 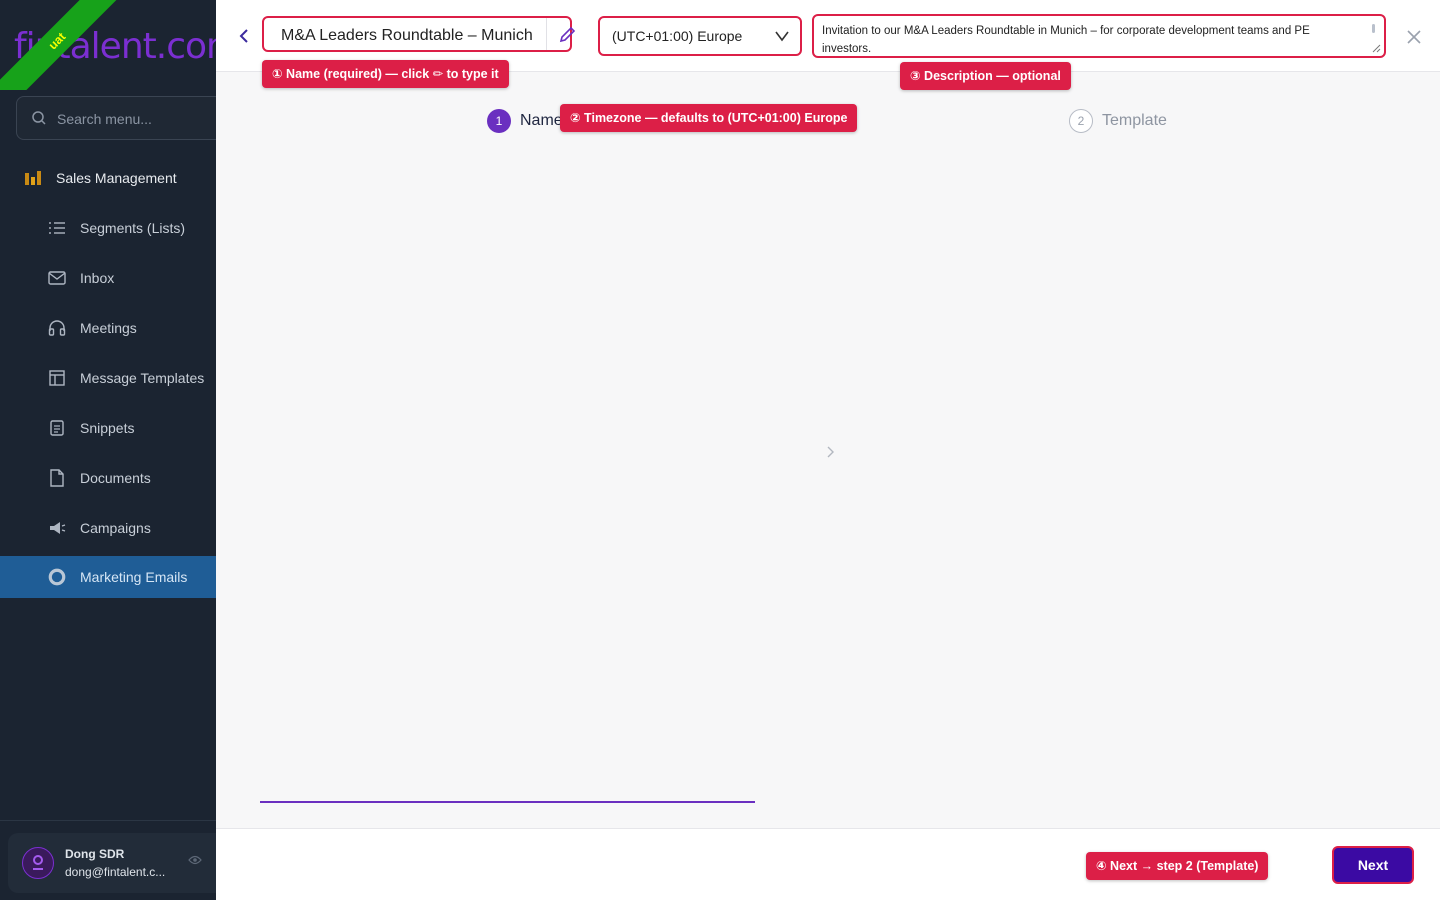 I want to click on section-title: Sales Management, so click(x=116, y=178).